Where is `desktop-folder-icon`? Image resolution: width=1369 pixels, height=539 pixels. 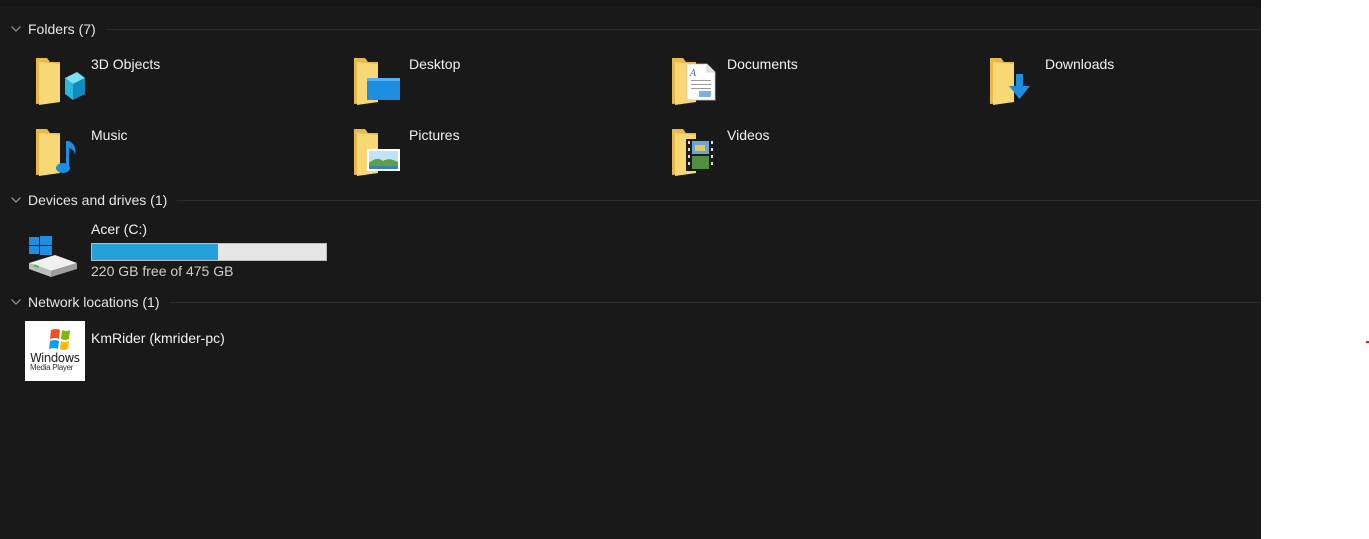
desktop-folder-icon is located at coordinates (377, 81).